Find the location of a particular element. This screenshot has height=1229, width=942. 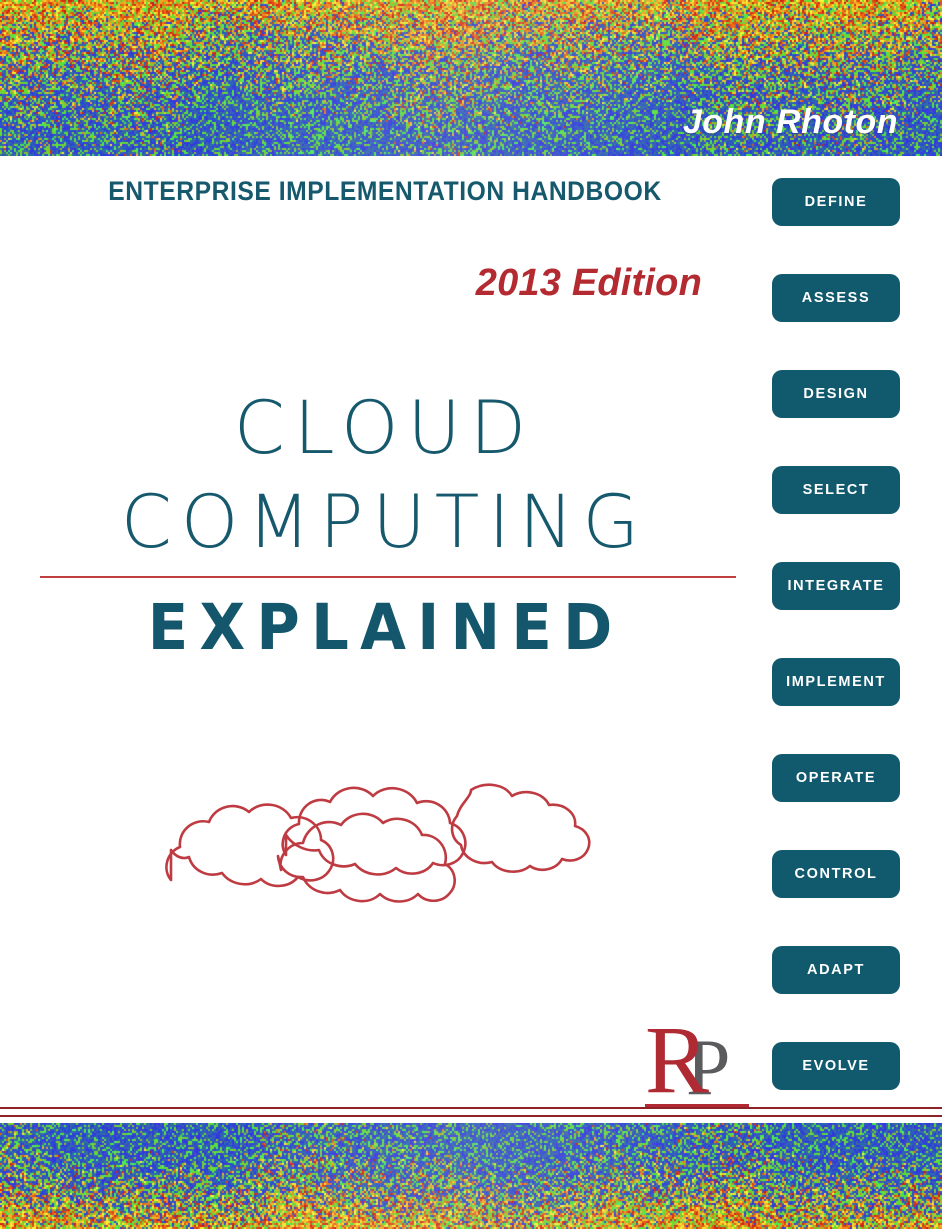

title-emphasis: EXPLAINED is located at coordinates (385, 627).